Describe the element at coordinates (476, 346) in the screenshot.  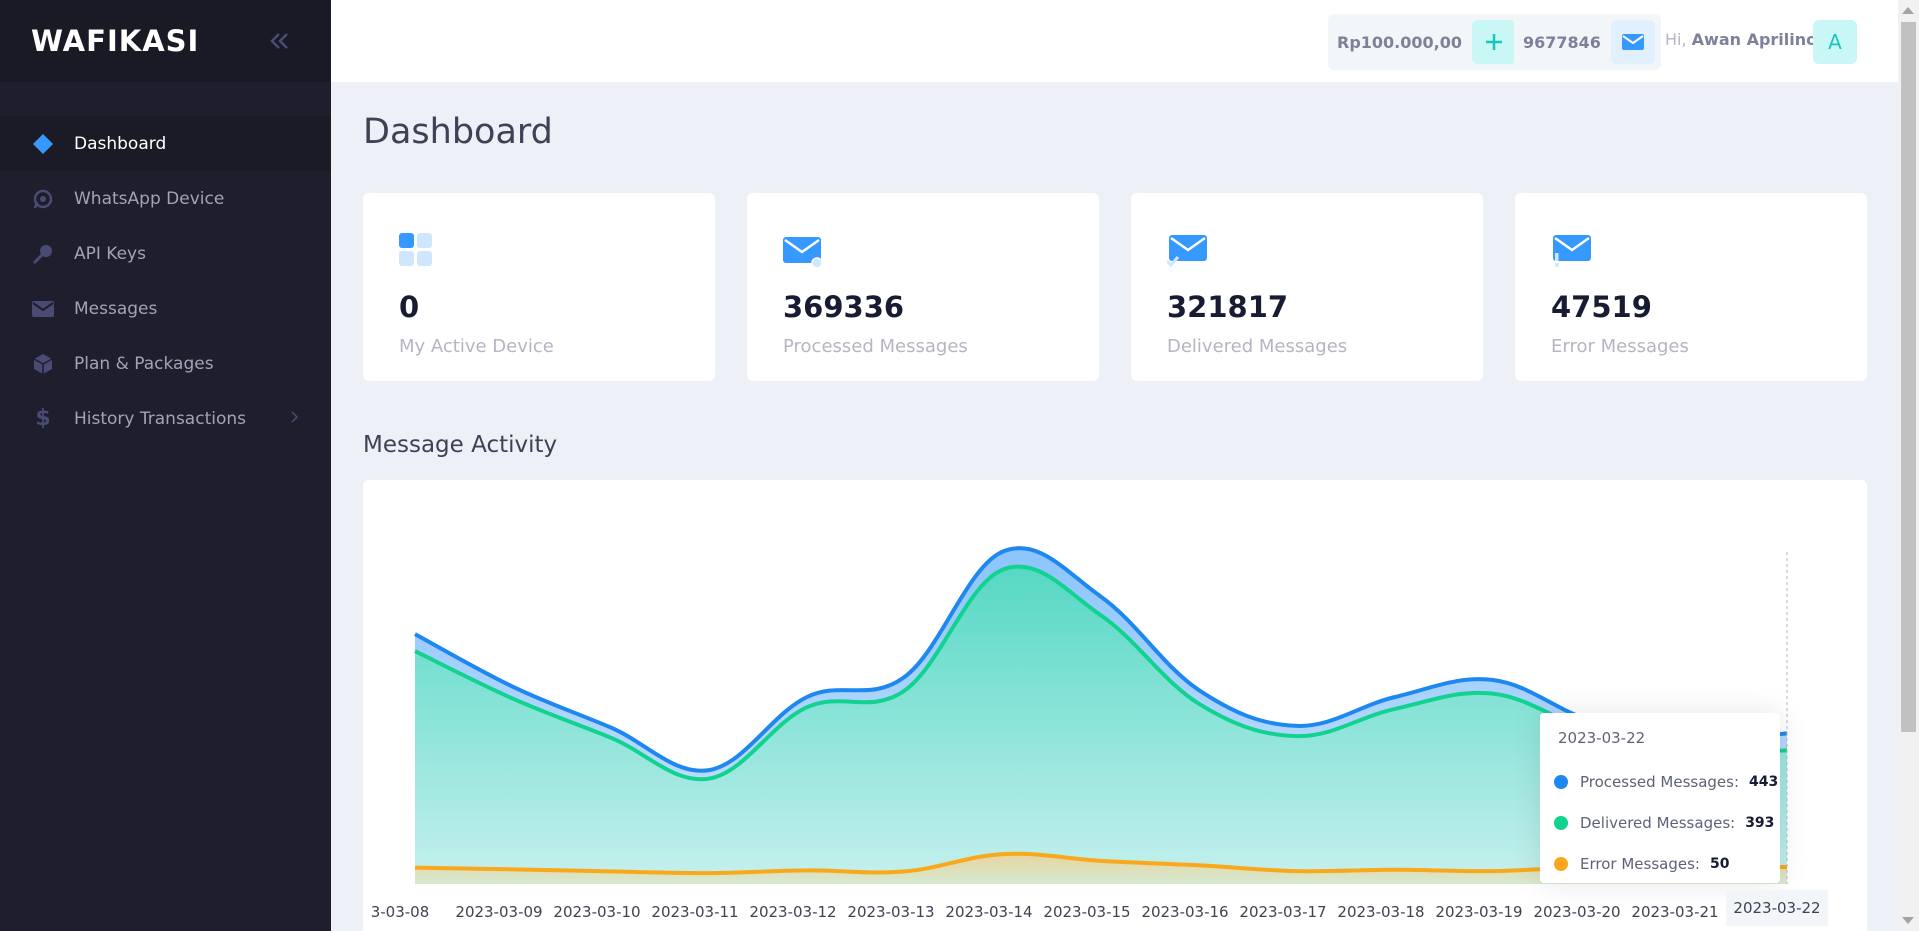
I see `stat-label: My Active Device` at that location.